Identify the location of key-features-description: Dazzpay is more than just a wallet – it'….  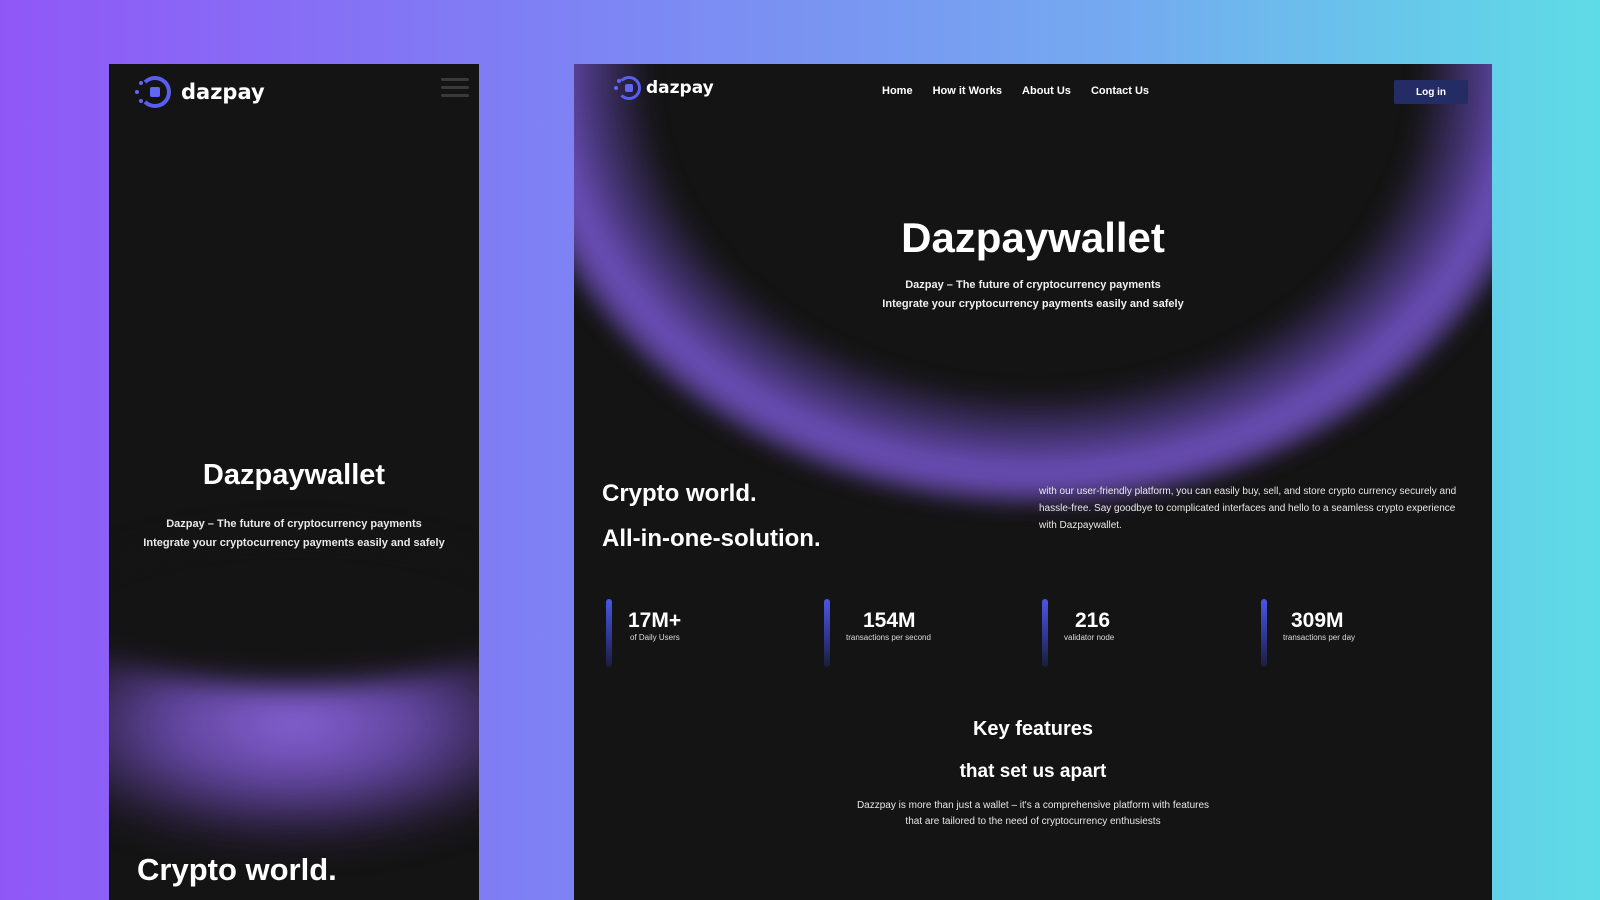
(1033, 814).